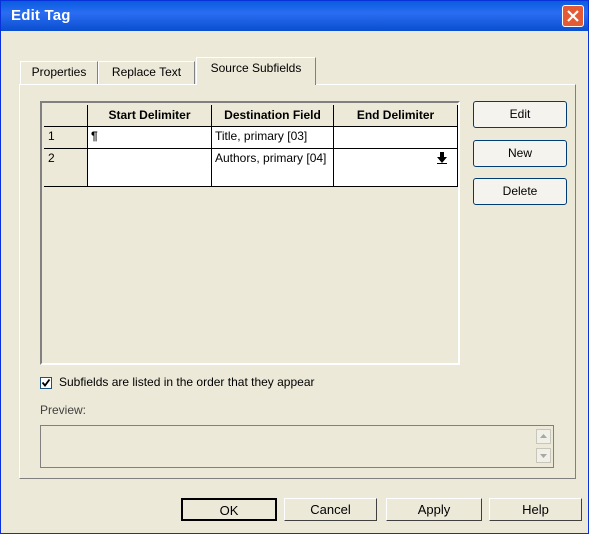 The height and width of the screenshot is (535, 590). What do you see at coordinates (520, 153) in the screenshot?
I see `new-button: New` at bounding box center [520, 153].